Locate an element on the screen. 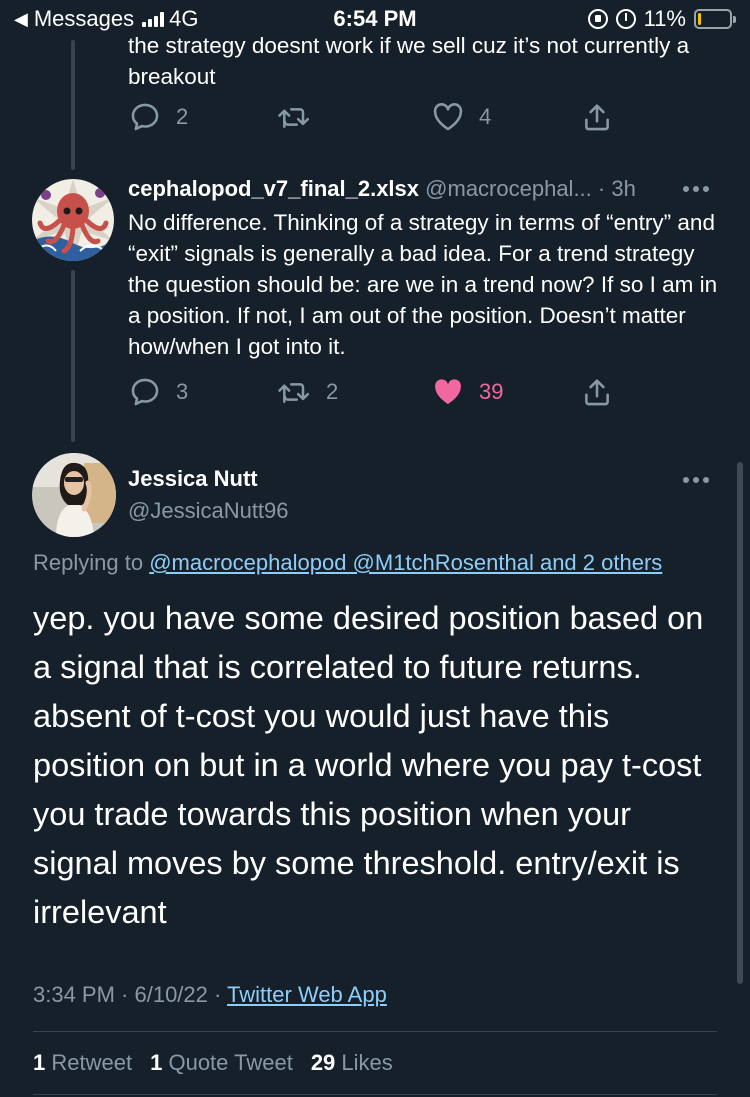 This screenshot has width=750, height=1097. retweet-count: 2 is located at coordinates (332, 391).